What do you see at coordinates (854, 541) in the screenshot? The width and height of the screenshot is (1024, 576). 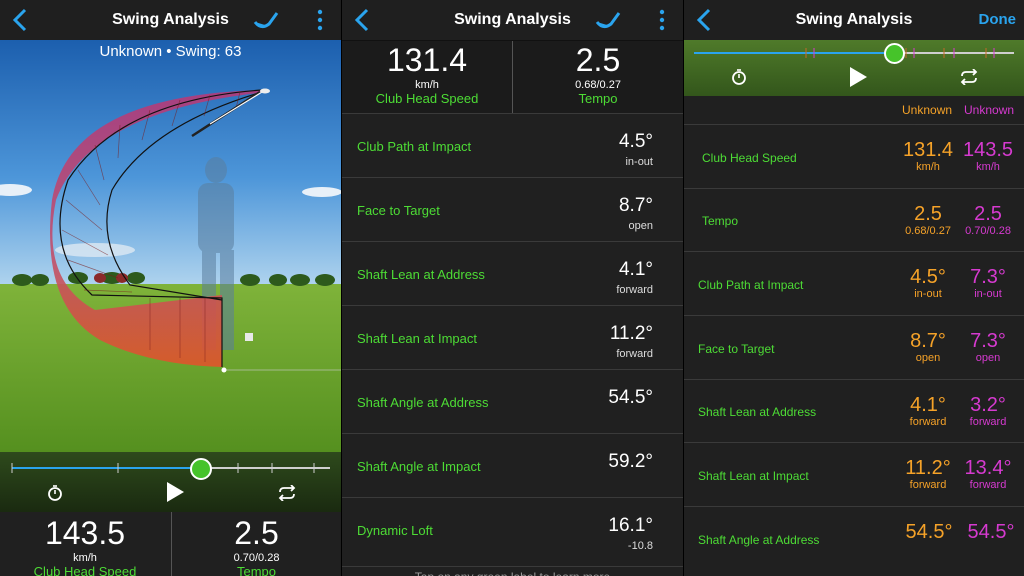 I see `compare-row: Shaft Angle at Address 54.5° 54.5°` at bounding box center [854, 541].